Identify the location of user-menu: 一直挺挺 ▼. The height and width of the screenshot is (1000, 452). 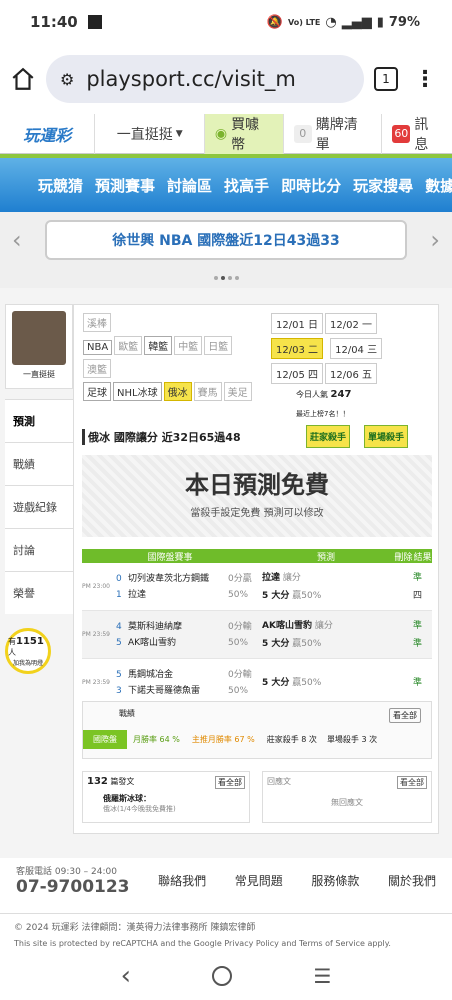
(150, 133).